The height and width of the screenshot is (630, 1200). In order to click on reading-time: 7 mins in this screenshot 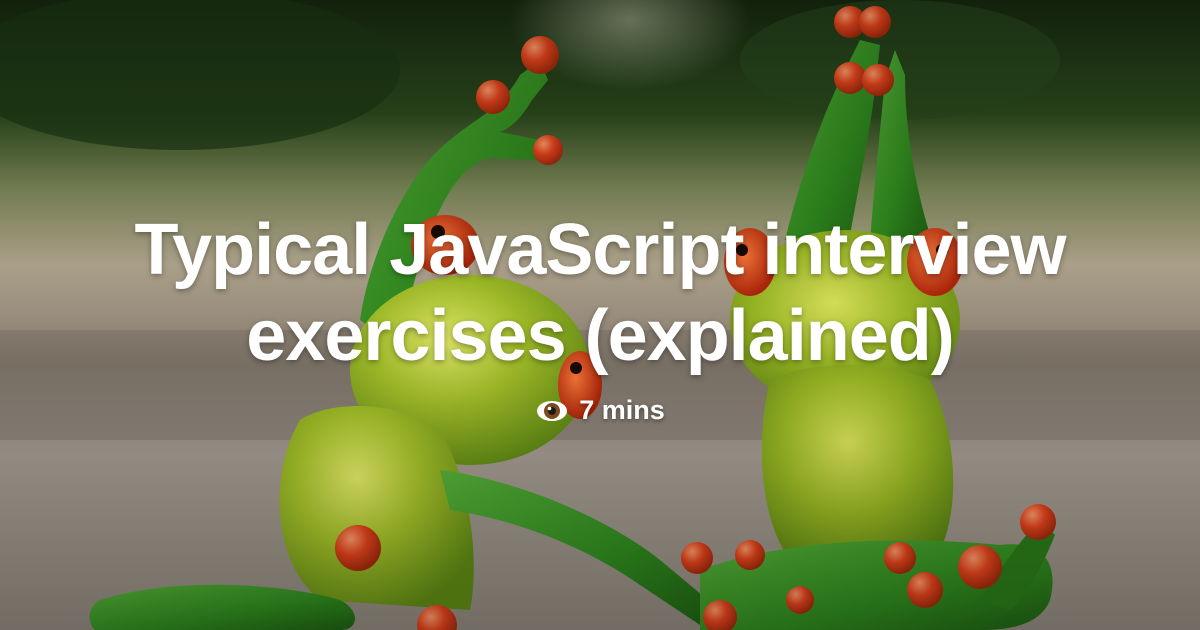, I will do `click(600, 410)`.